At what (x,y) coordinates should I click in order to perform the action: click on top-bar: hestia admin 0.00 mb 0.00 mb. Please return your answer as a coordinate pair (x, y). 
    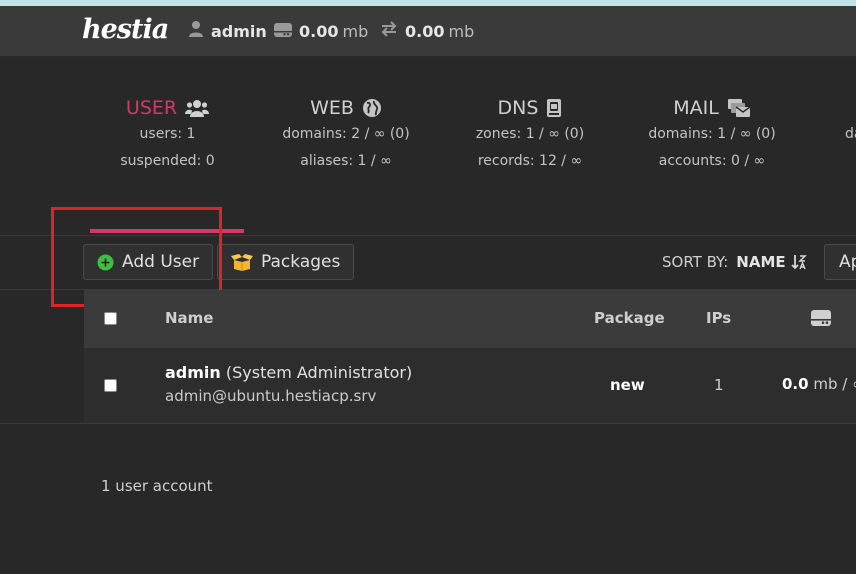
    Looking at the image, I should click on (428, 31).